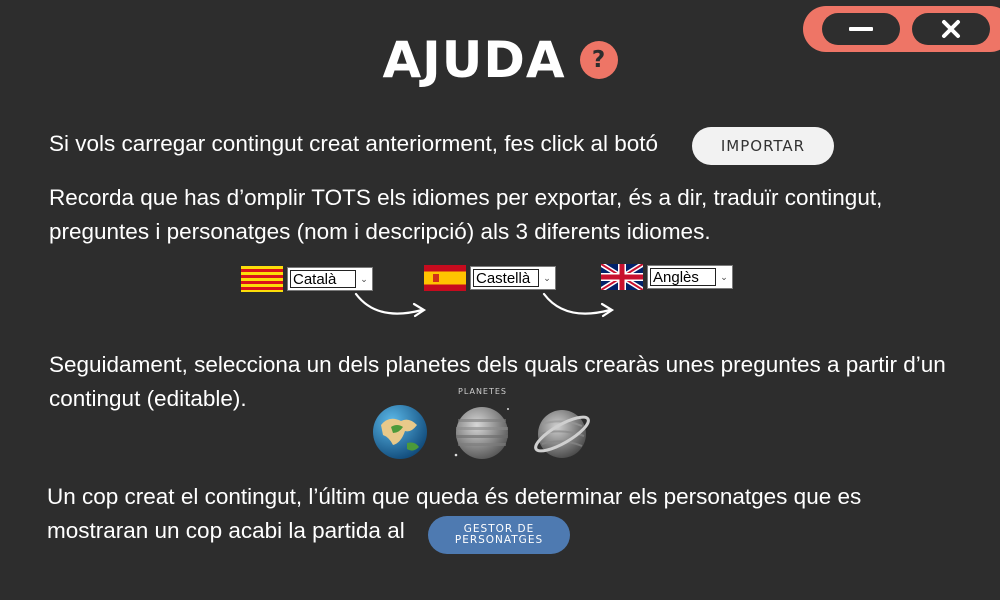 Image resolution: width=1000 pixels, height=600 pixels. I want to click on planets-label: PLANETES, so click(482, 391).